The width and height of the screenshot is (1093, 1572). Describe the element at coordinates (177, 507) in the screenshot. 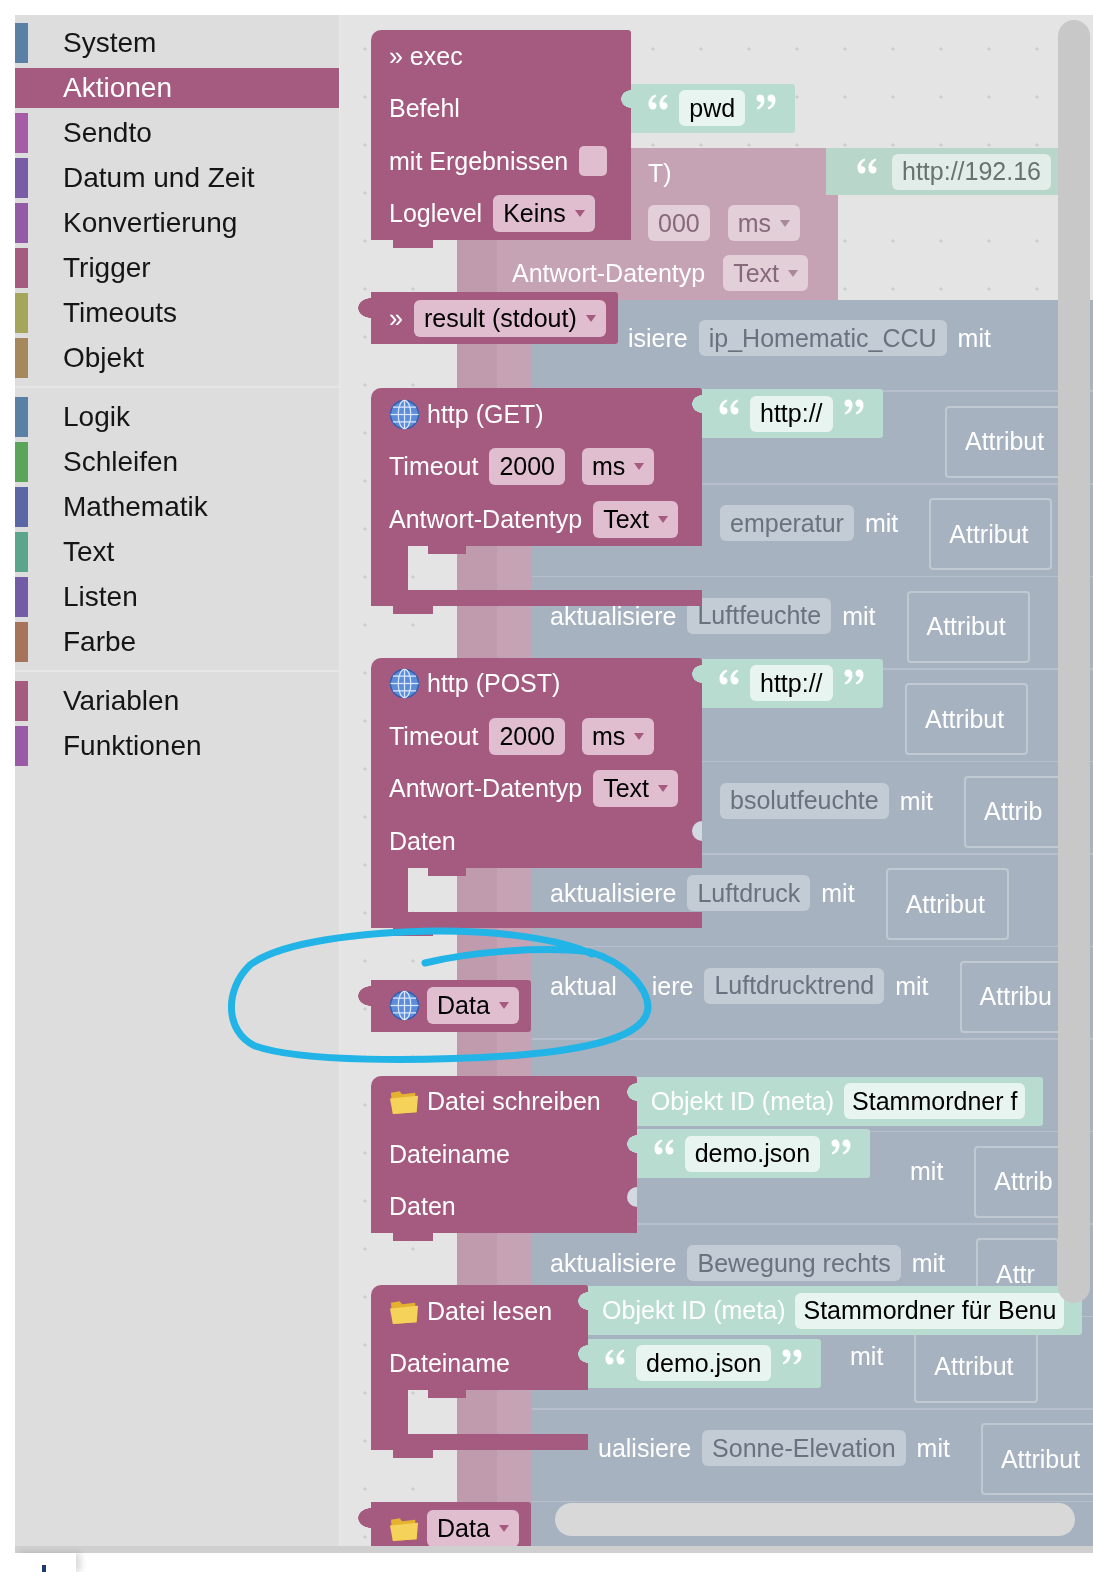

I see `category-item: Mathematik` at that location.